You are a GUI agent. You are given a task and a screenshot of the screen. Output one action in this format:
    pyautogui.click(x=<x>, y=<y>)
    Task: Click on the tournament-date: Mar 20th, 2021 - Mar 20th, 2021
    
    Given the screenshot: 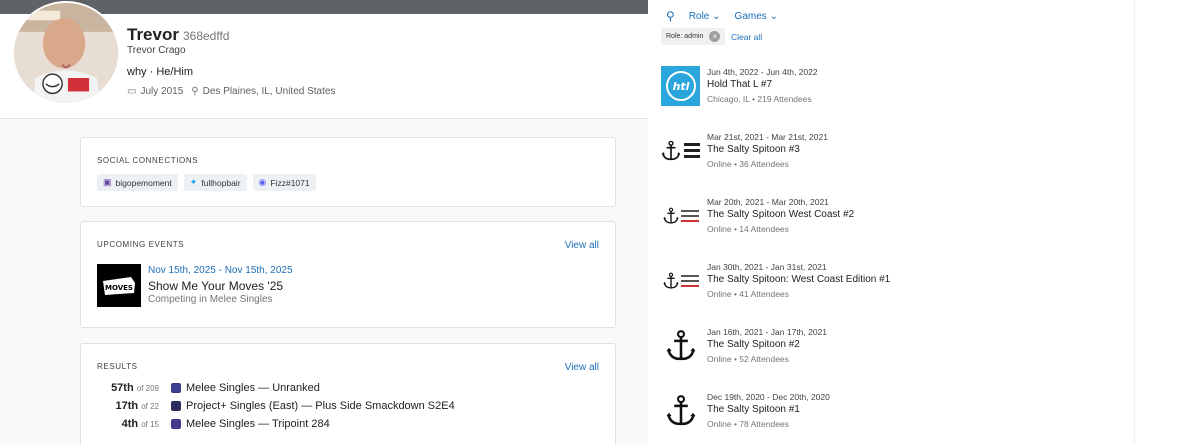 What is the action you would take?
    pyautogui.click(x=768, y=202)
    